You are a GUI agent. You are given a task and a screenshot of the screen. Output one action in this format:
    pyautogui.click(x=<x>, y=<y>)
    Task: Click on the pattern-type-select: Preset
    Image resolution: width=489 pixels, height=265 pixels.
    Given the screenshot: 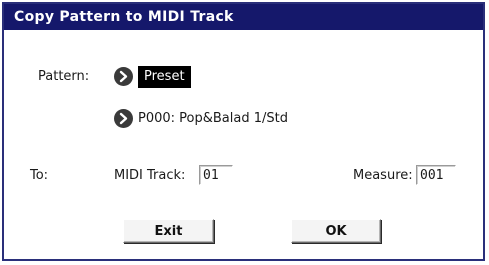 What is the action you would take?
    pyautogui.click(x=164, y=77)
    